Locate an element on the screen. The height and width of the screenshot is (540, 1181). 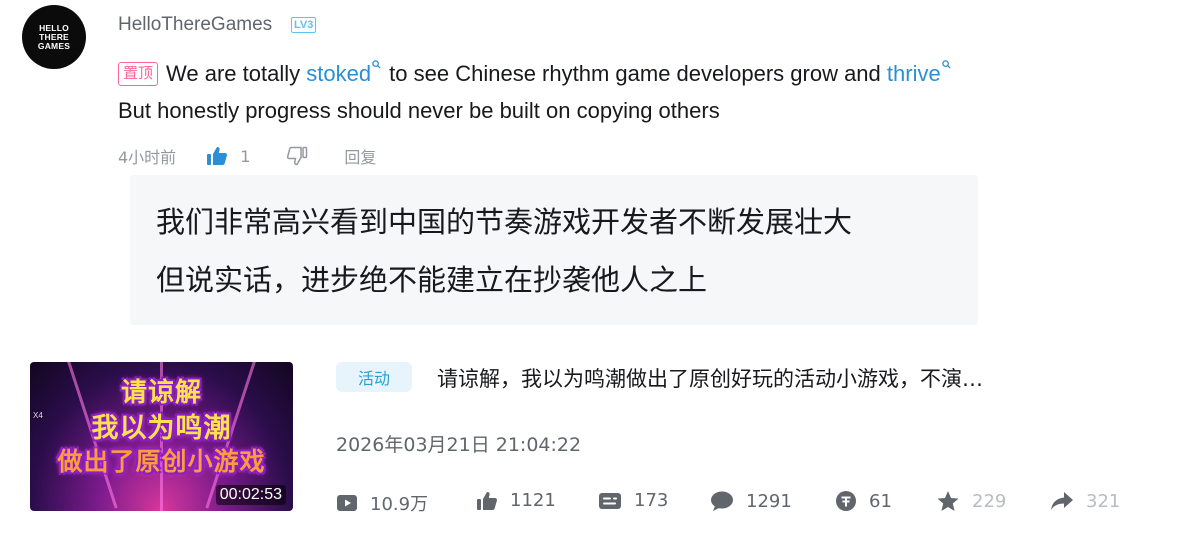
keyword-link-thrive: thrive is located at coordinates (914, 73).